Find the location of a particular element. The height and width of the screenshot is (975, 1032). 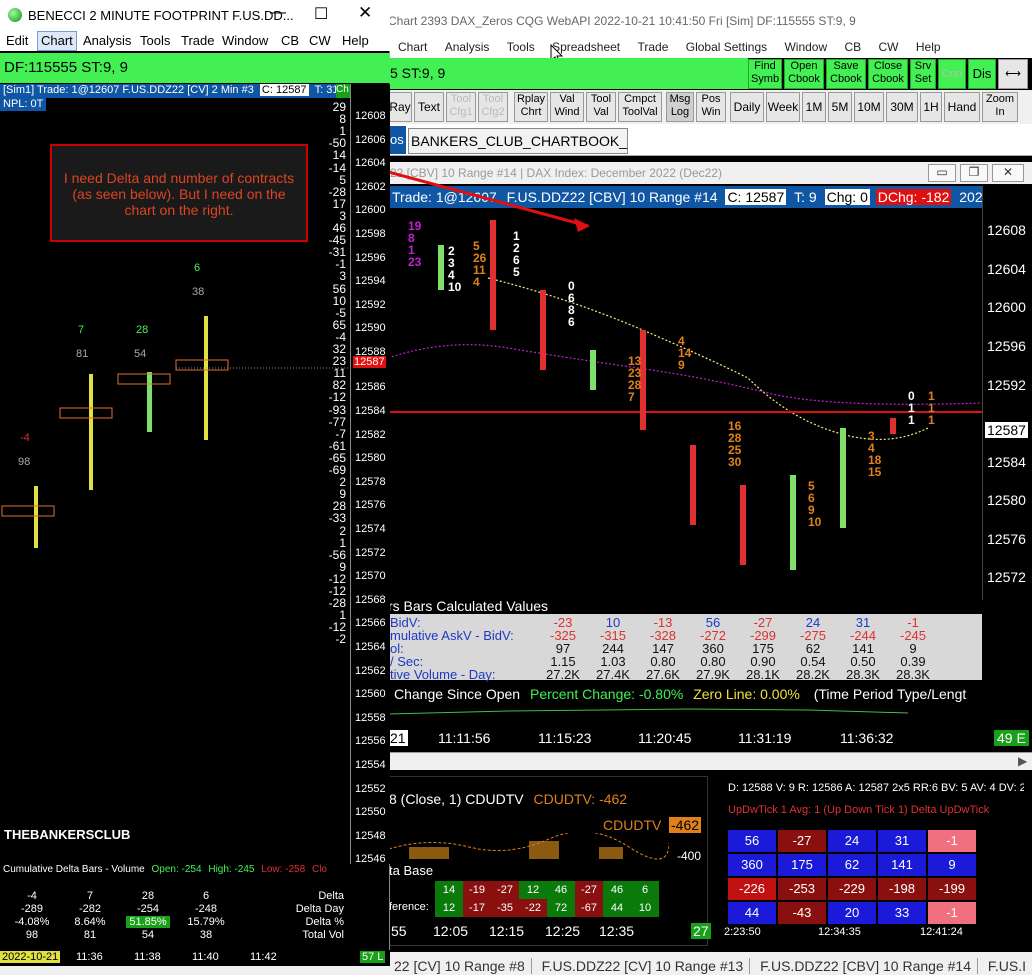

disconnect-button: Dis is located at coordinates (982, 74).